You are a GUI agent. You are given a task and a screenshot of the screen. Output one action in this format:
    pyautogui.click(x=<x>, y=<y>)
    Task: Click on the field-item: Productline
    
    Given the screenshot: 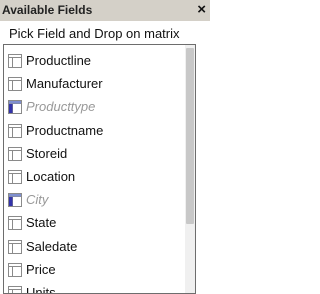 What is the action you would take?
    pyautogui.click(x=95, y=60)
    